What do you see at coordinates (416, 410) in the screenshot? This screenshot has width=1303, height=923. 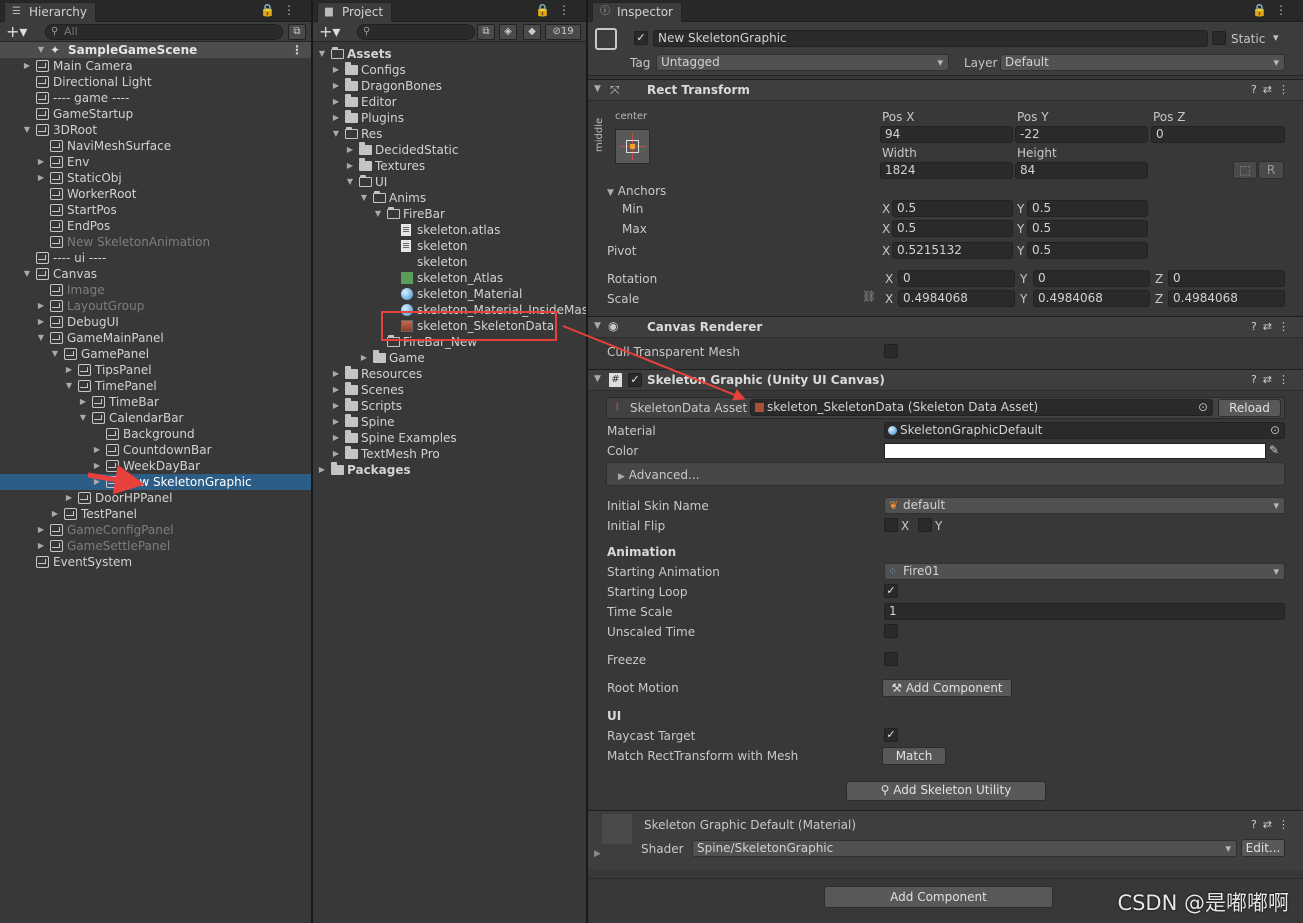 I see `annotation-arrows` at bounding box center [416, 410].